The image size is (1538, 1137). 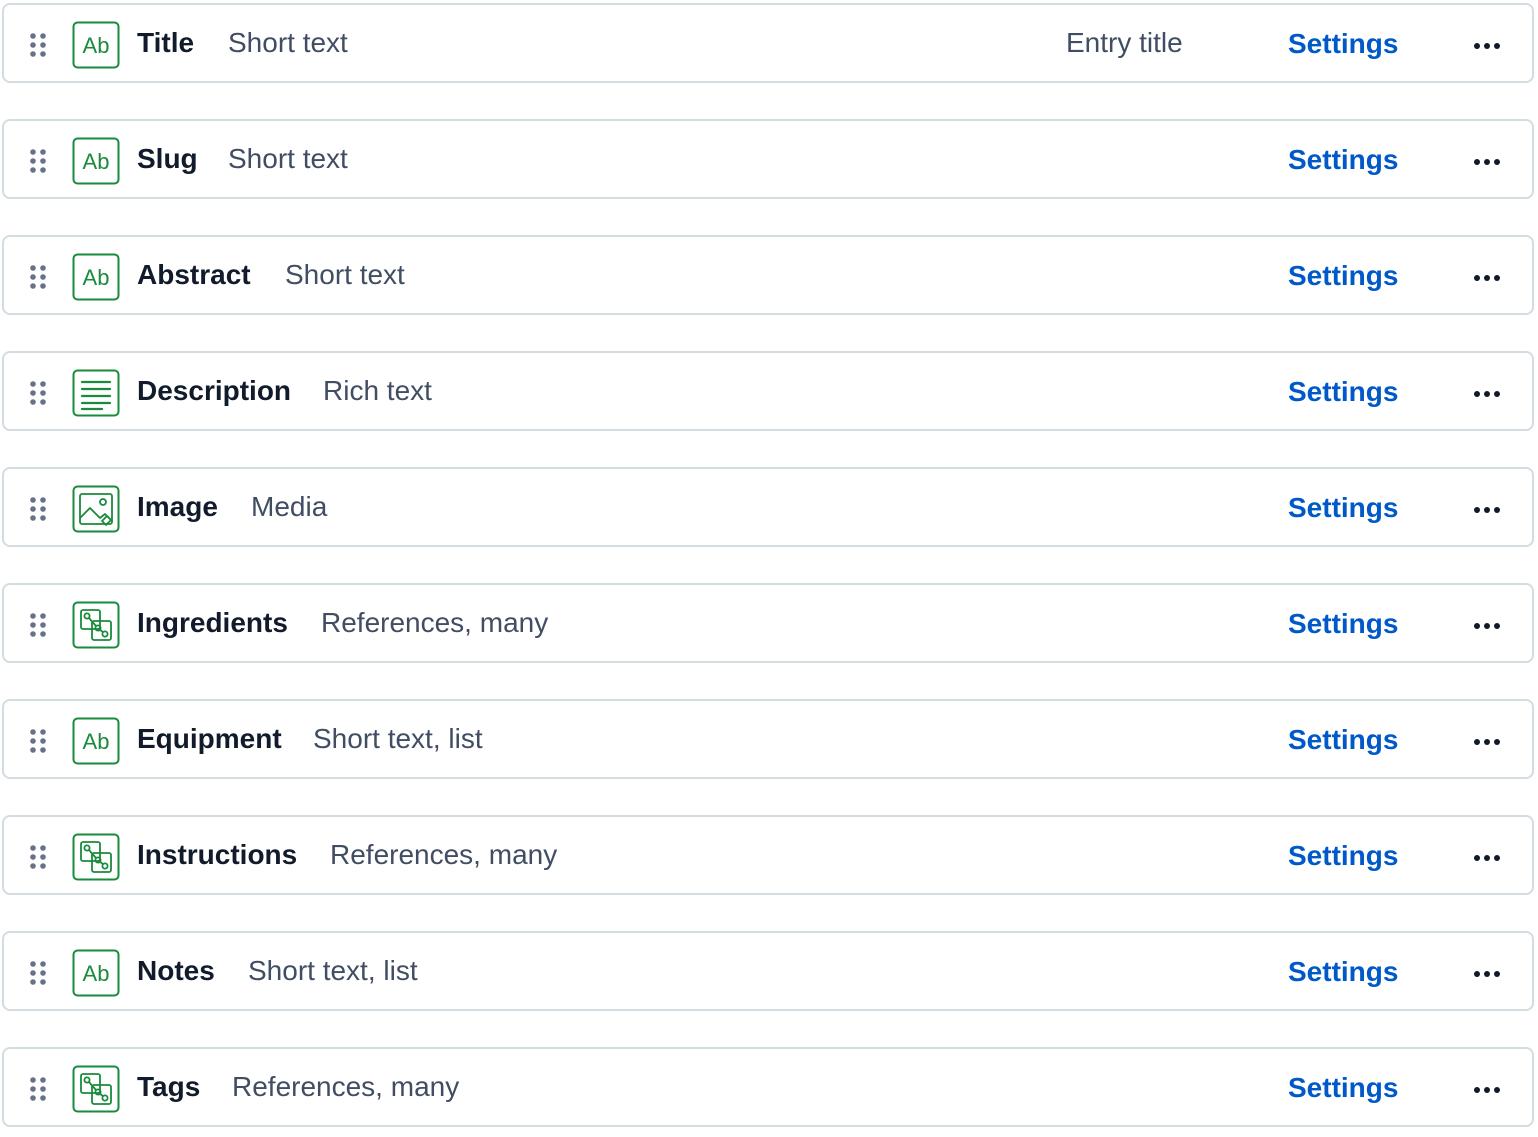 I want to click on field-type: Rich text, so click(x=377, y=390).